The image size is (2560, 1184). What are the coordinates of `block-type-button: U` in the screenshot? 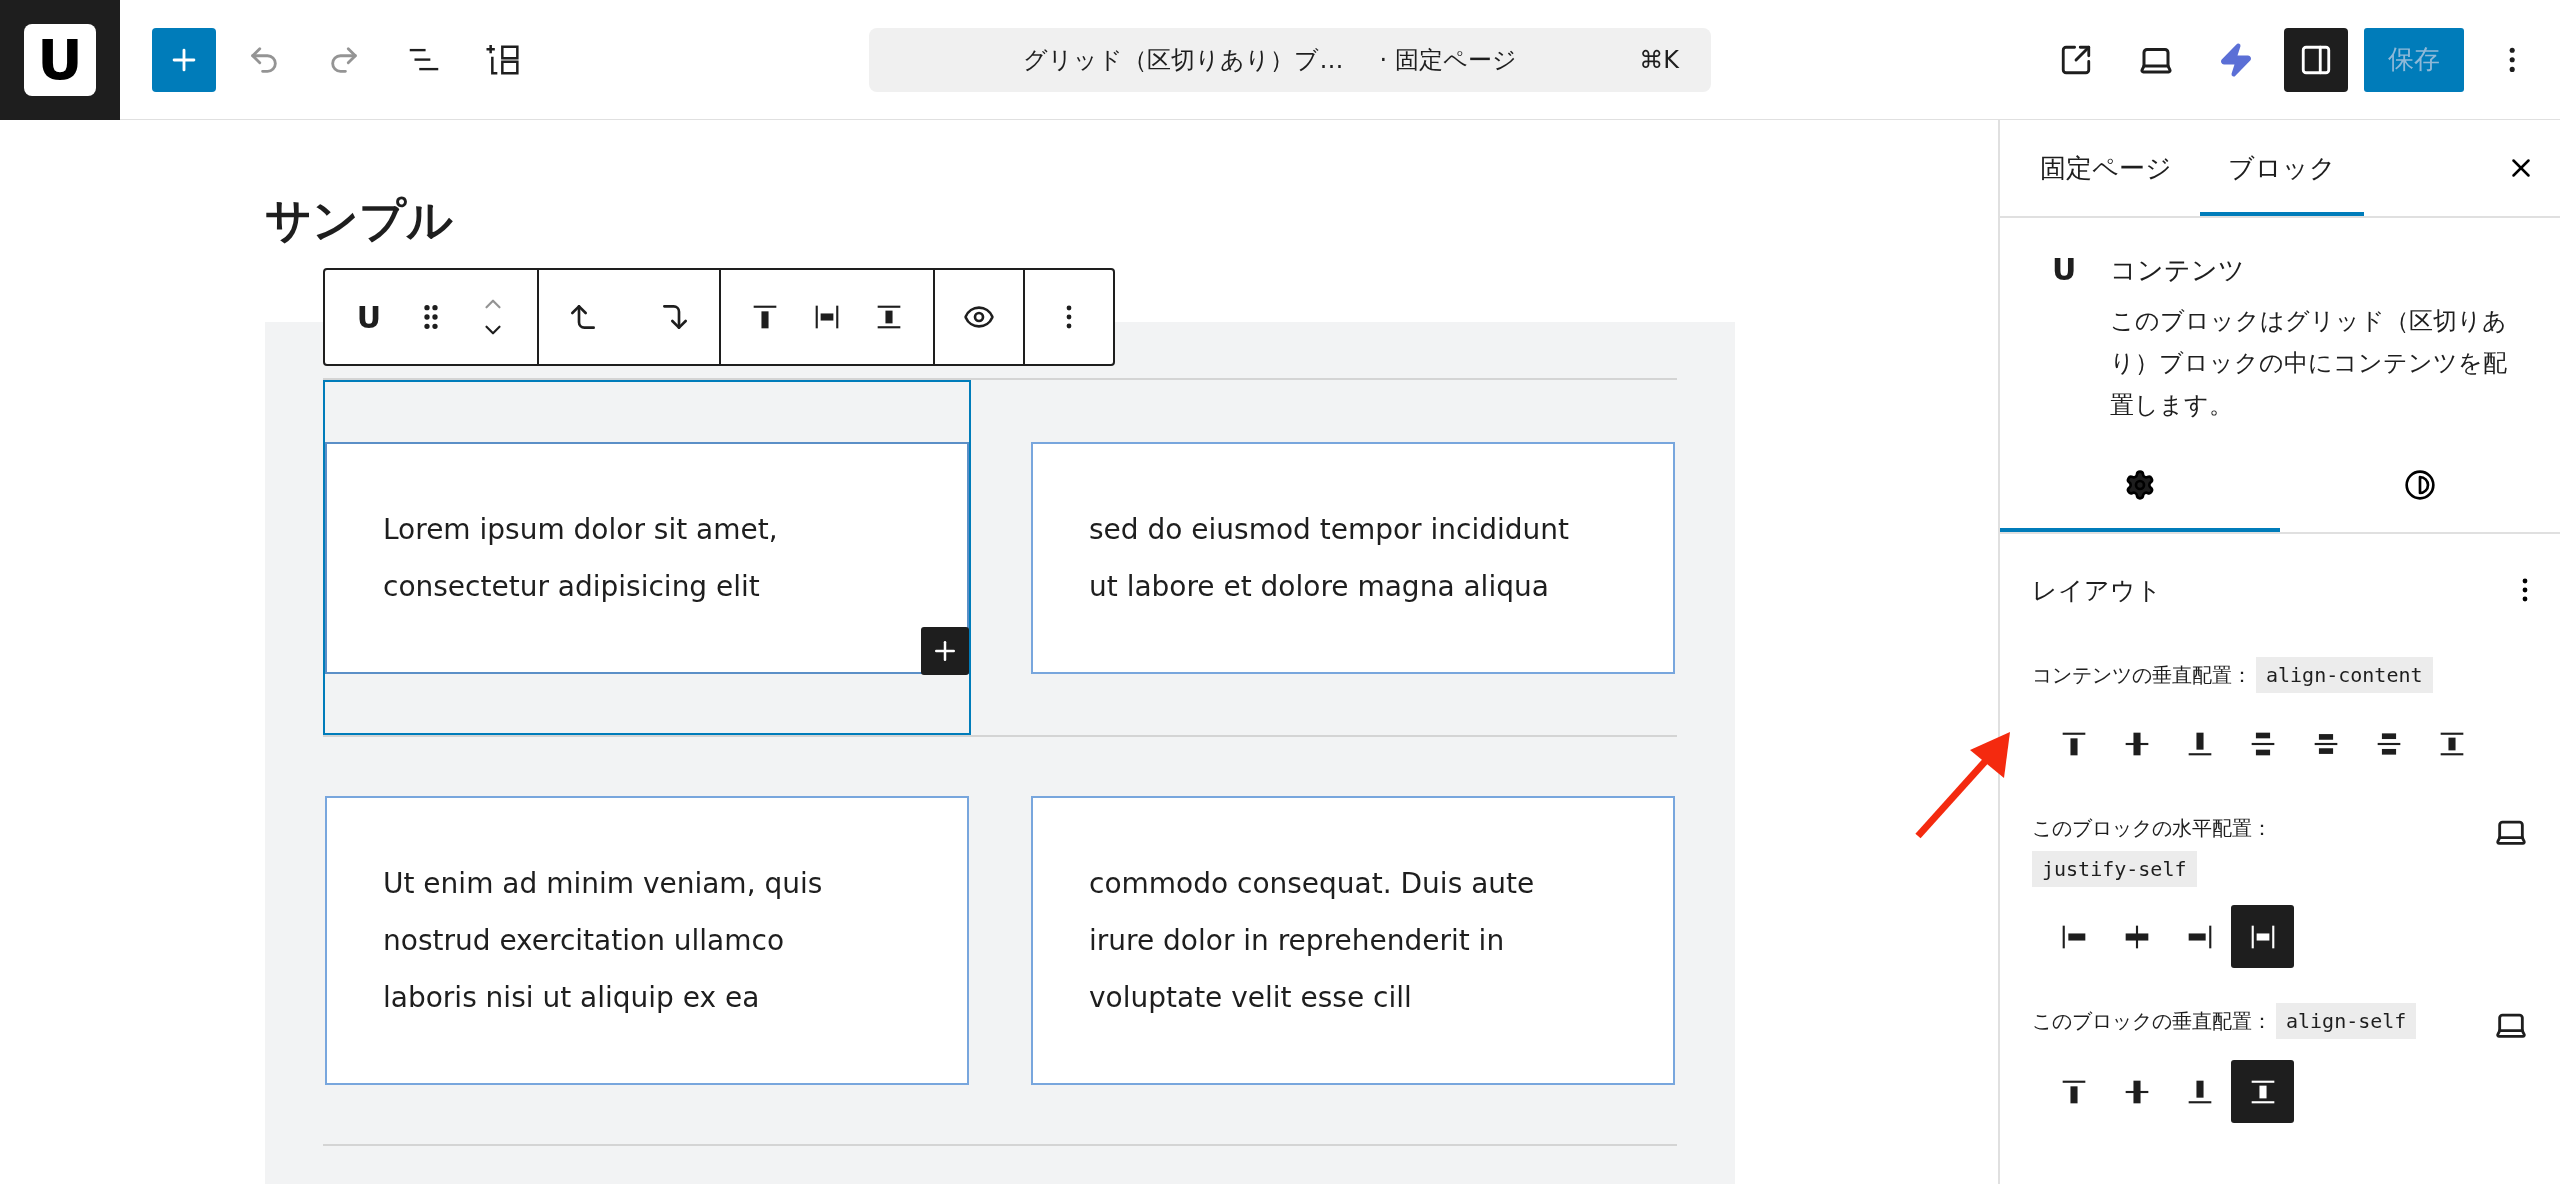 It's located at (369, 317).